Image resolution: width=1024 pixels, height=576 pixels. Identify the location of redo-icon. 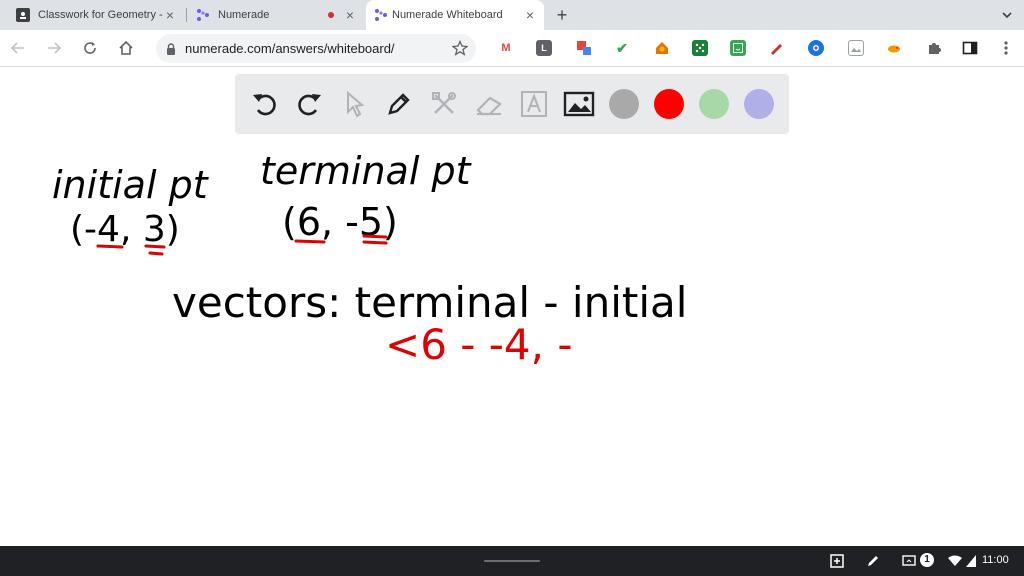
(309, 105).